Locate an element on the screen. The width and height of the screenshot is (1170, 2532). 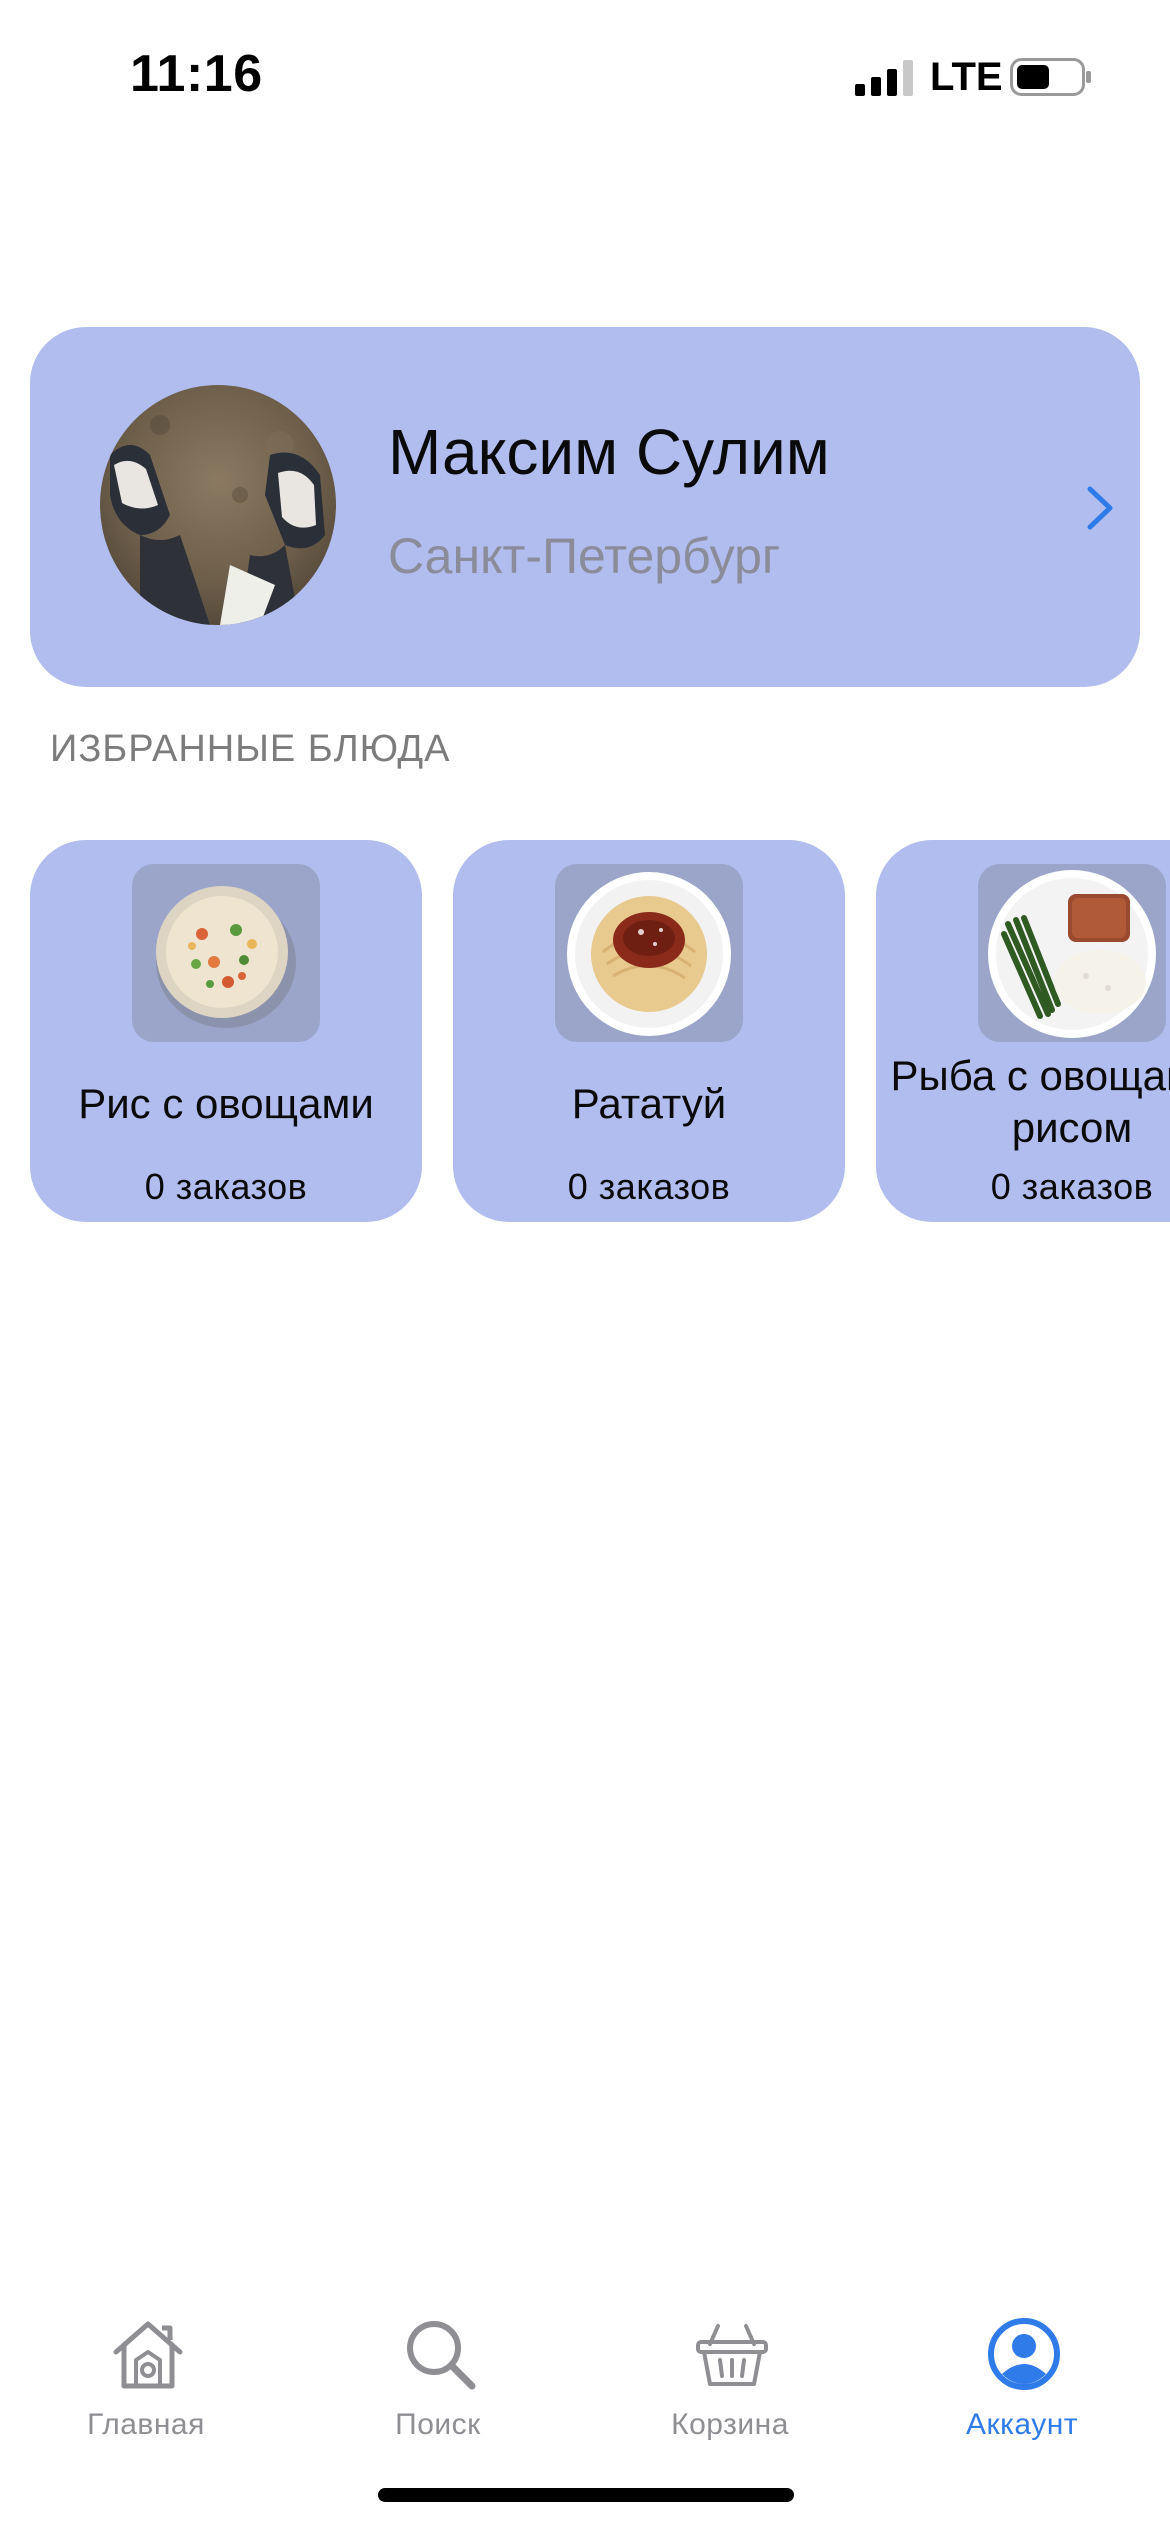
dish-name: Рыба с овощами и рисом is located at coordinates (1030, 1101).